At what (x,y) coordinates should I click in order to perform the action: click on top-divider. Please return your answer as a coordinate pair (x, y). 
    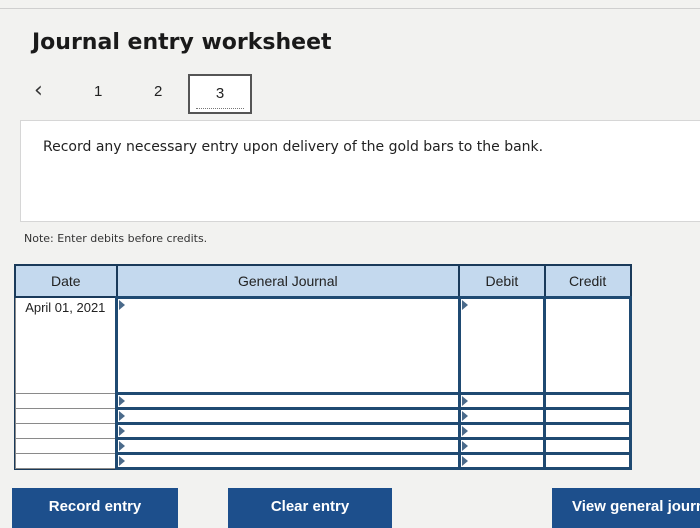
    Looking at the image, I should click on (350, 8).